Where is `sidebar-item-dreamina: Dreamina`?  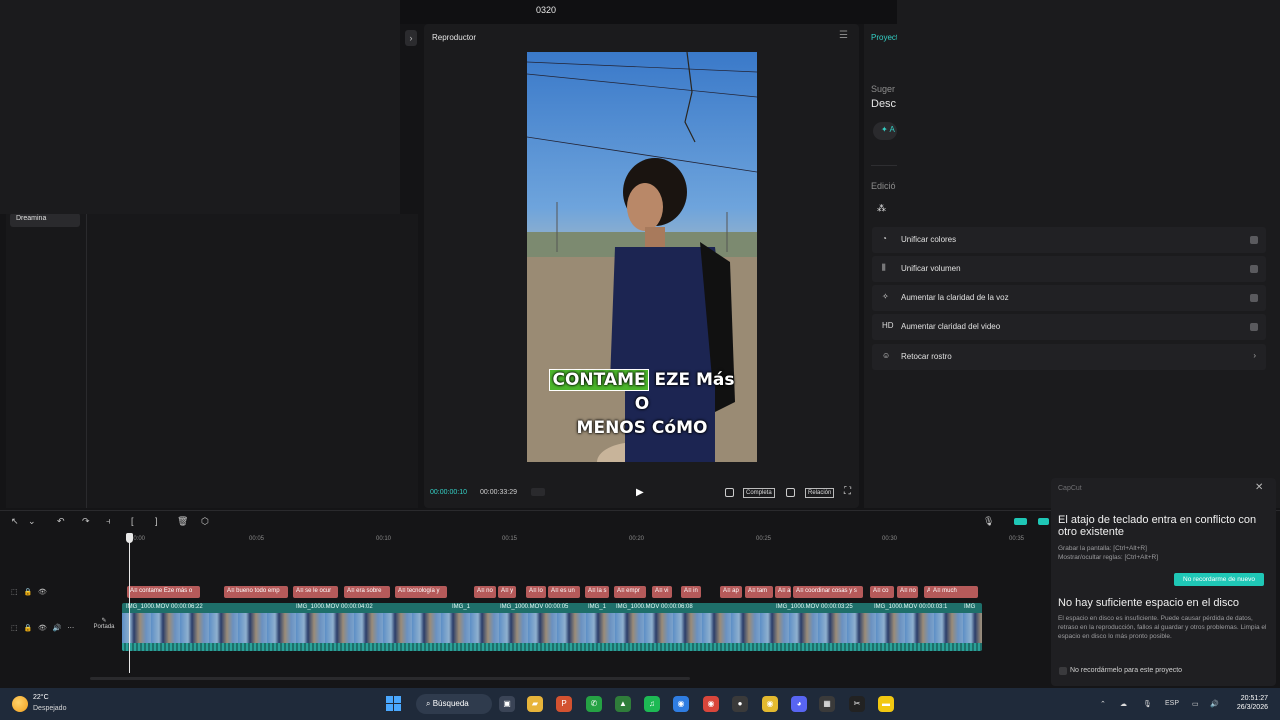
sidebar-item-dreamina: Dreamina is located at coordinates (45, 220).